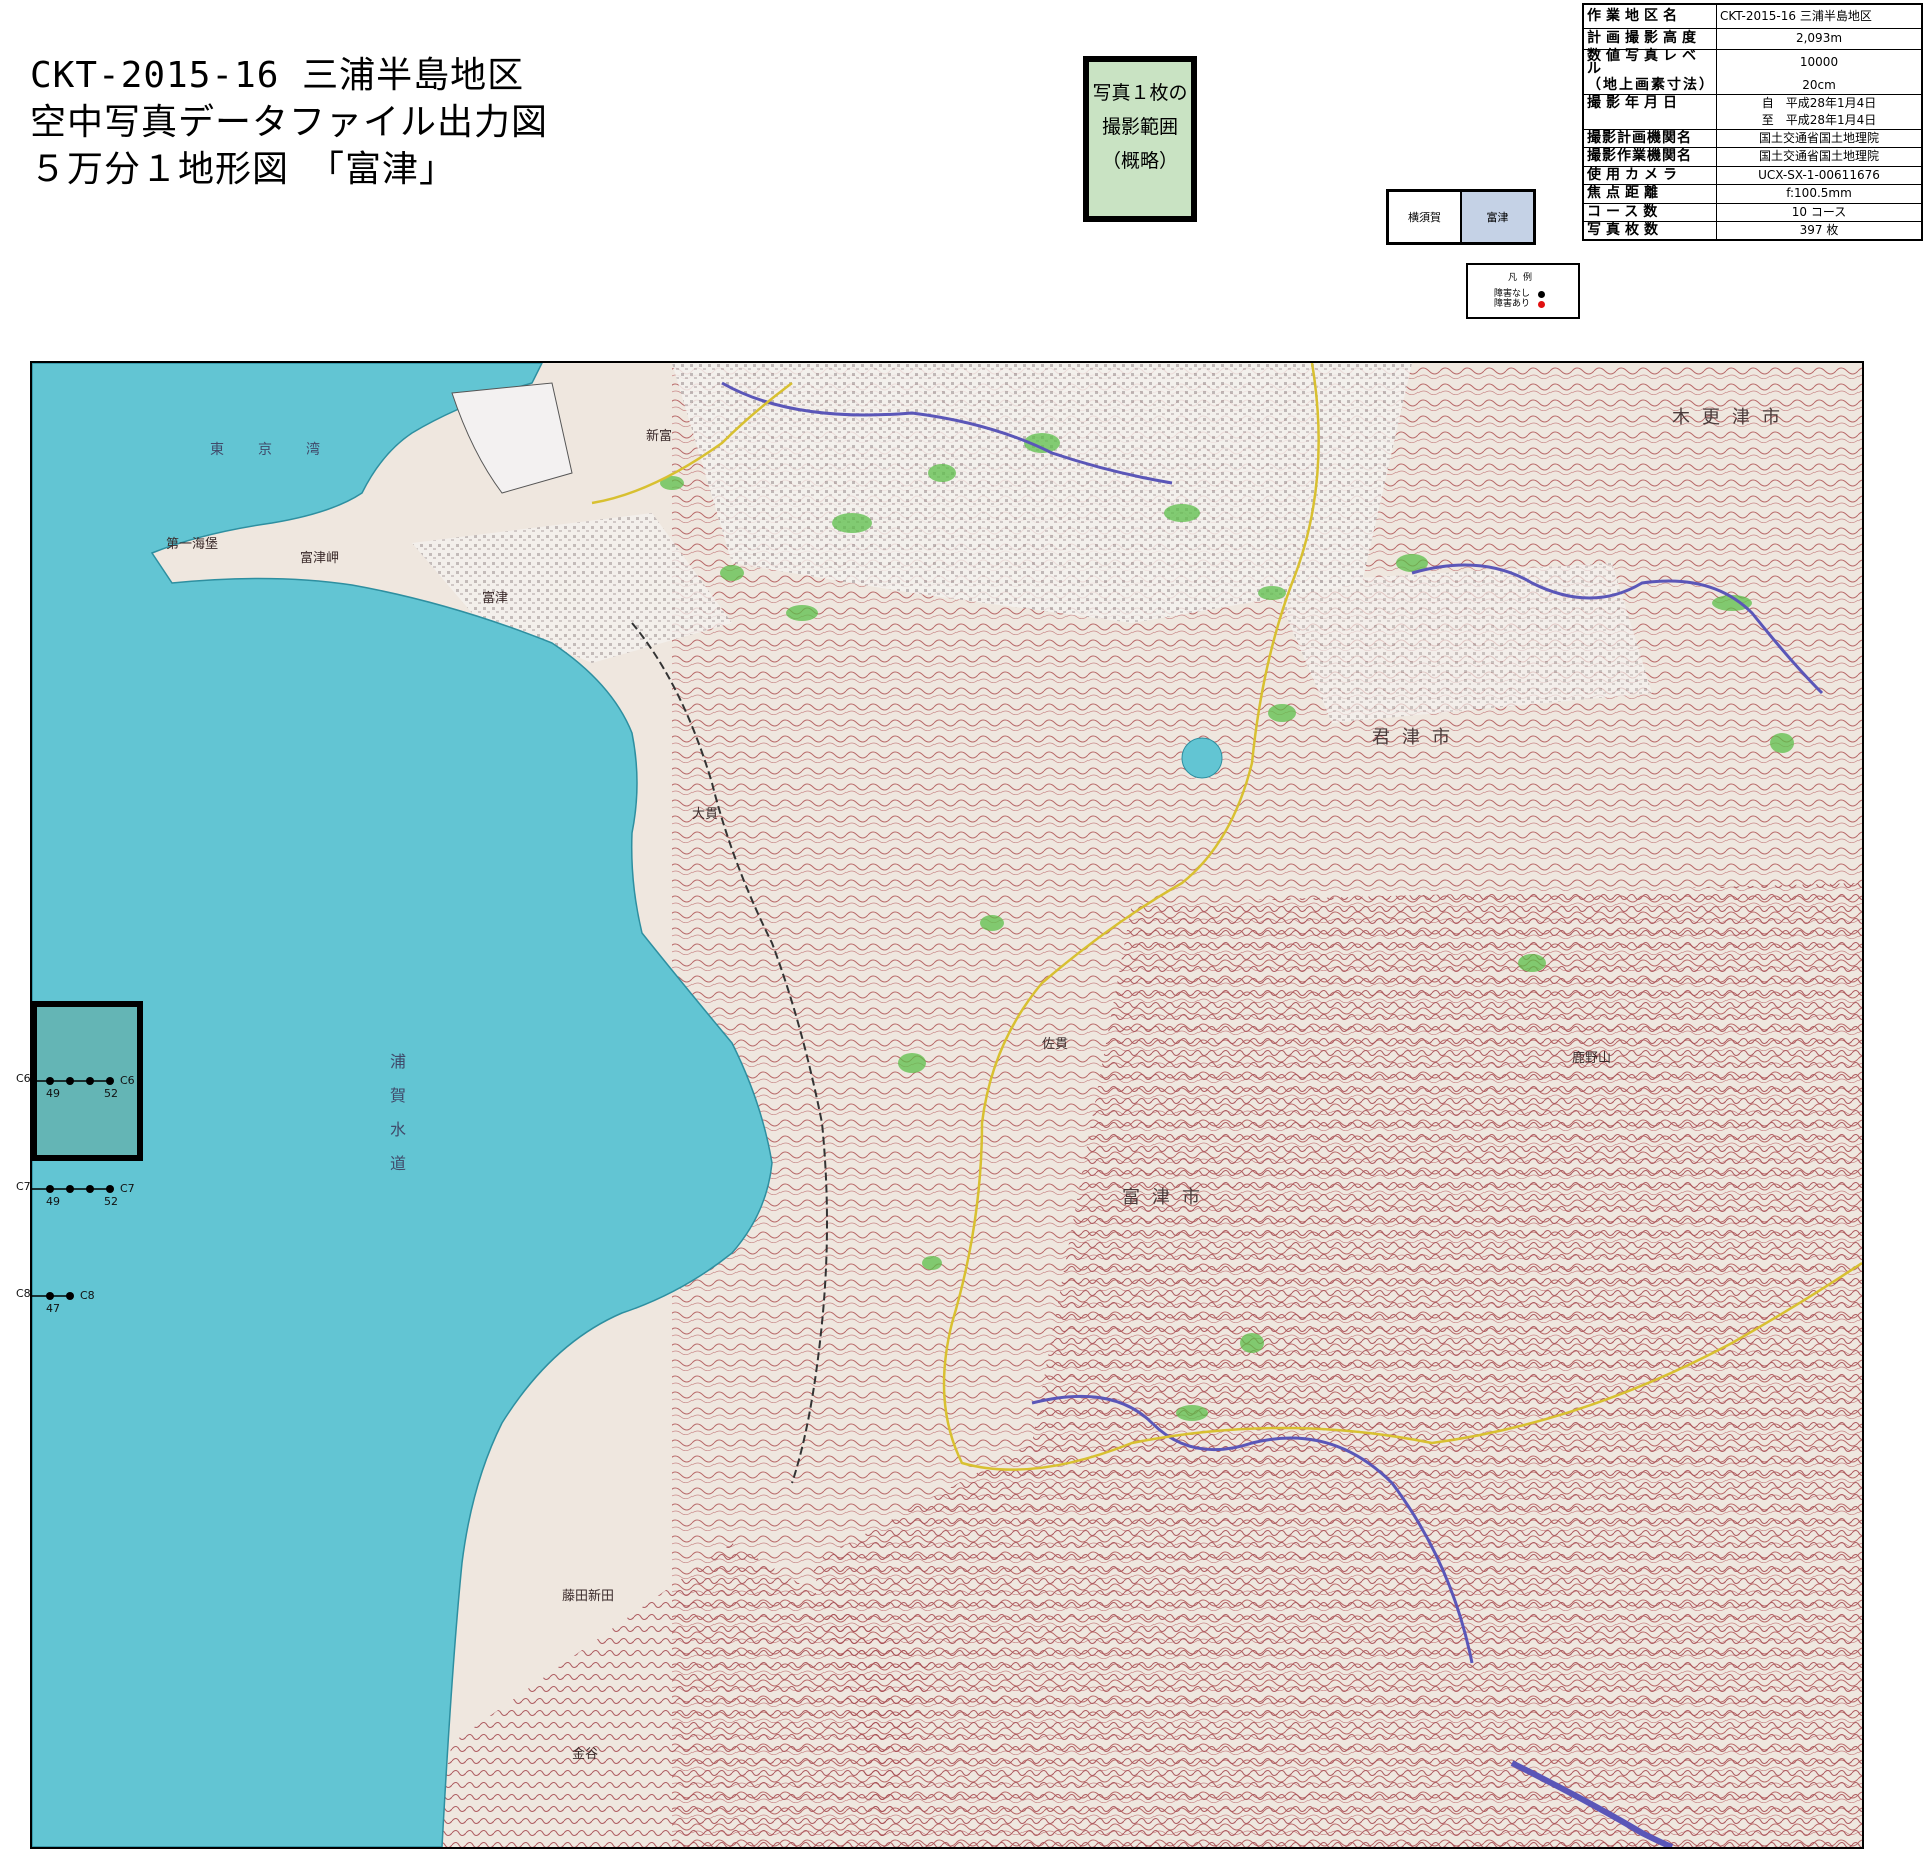  I want to click on info-key: 作業地区名, so click(1649, 16).